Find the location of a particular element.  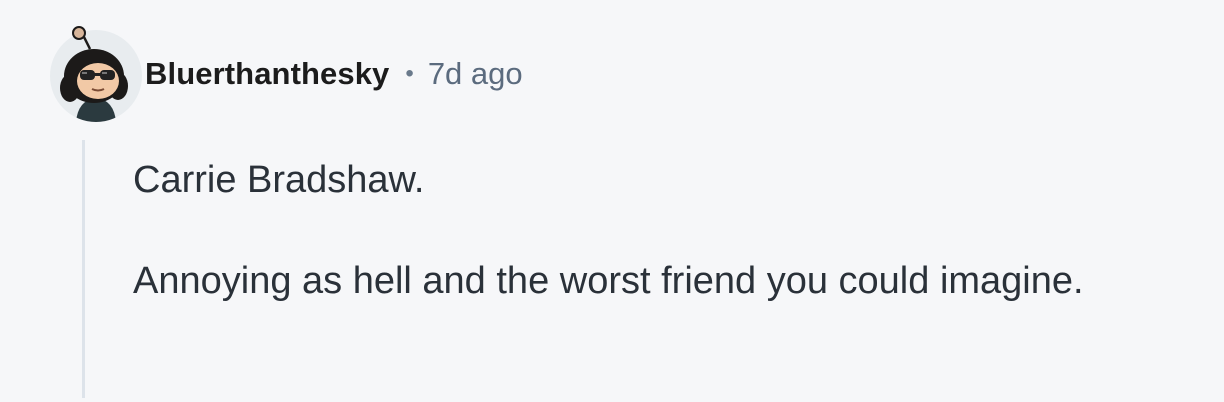

snoo-avatar-icon is located at coordinates (96, 74).